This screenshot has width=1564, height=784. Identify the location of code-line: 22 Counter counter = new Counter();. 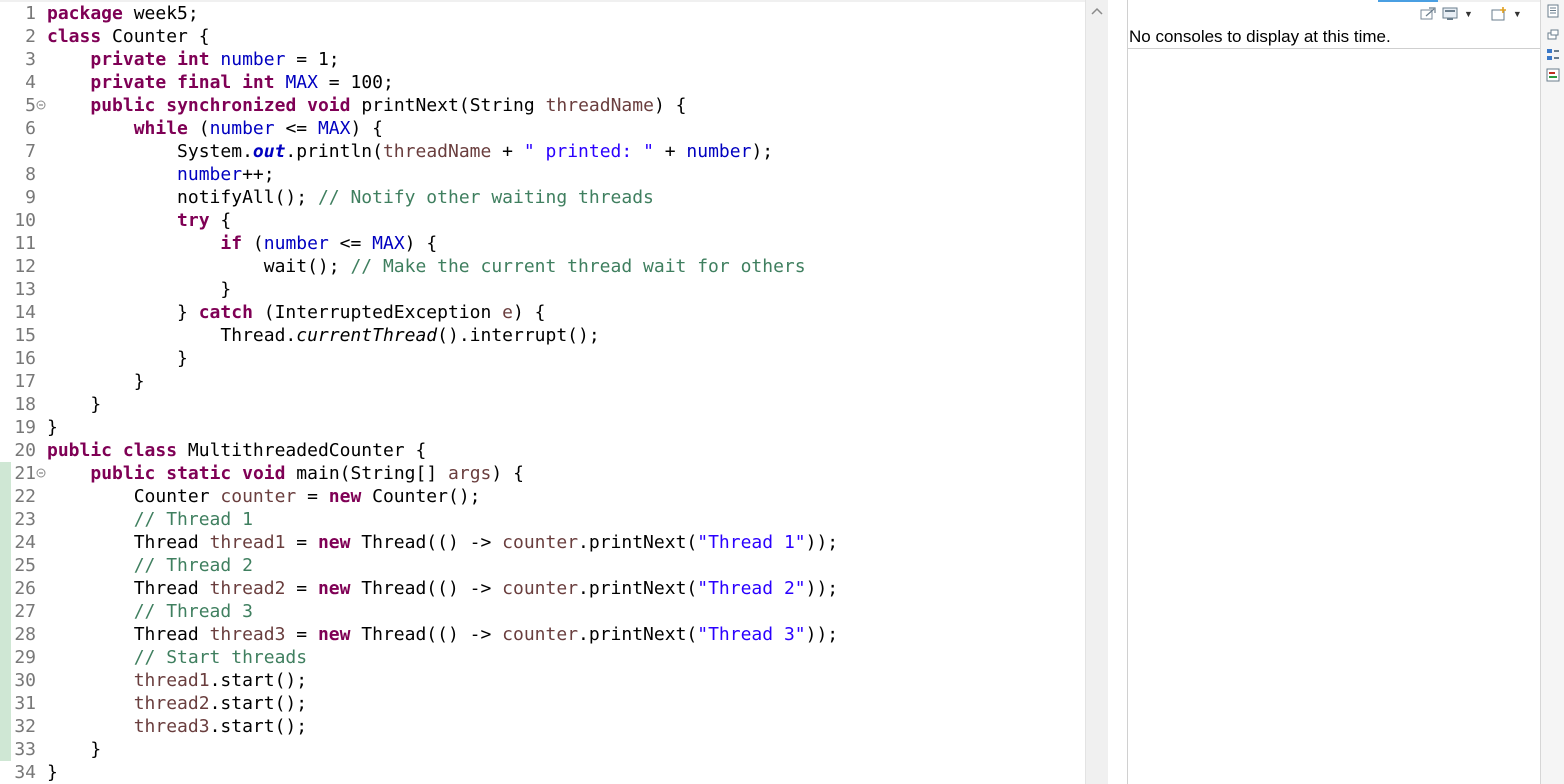
(542, 496).